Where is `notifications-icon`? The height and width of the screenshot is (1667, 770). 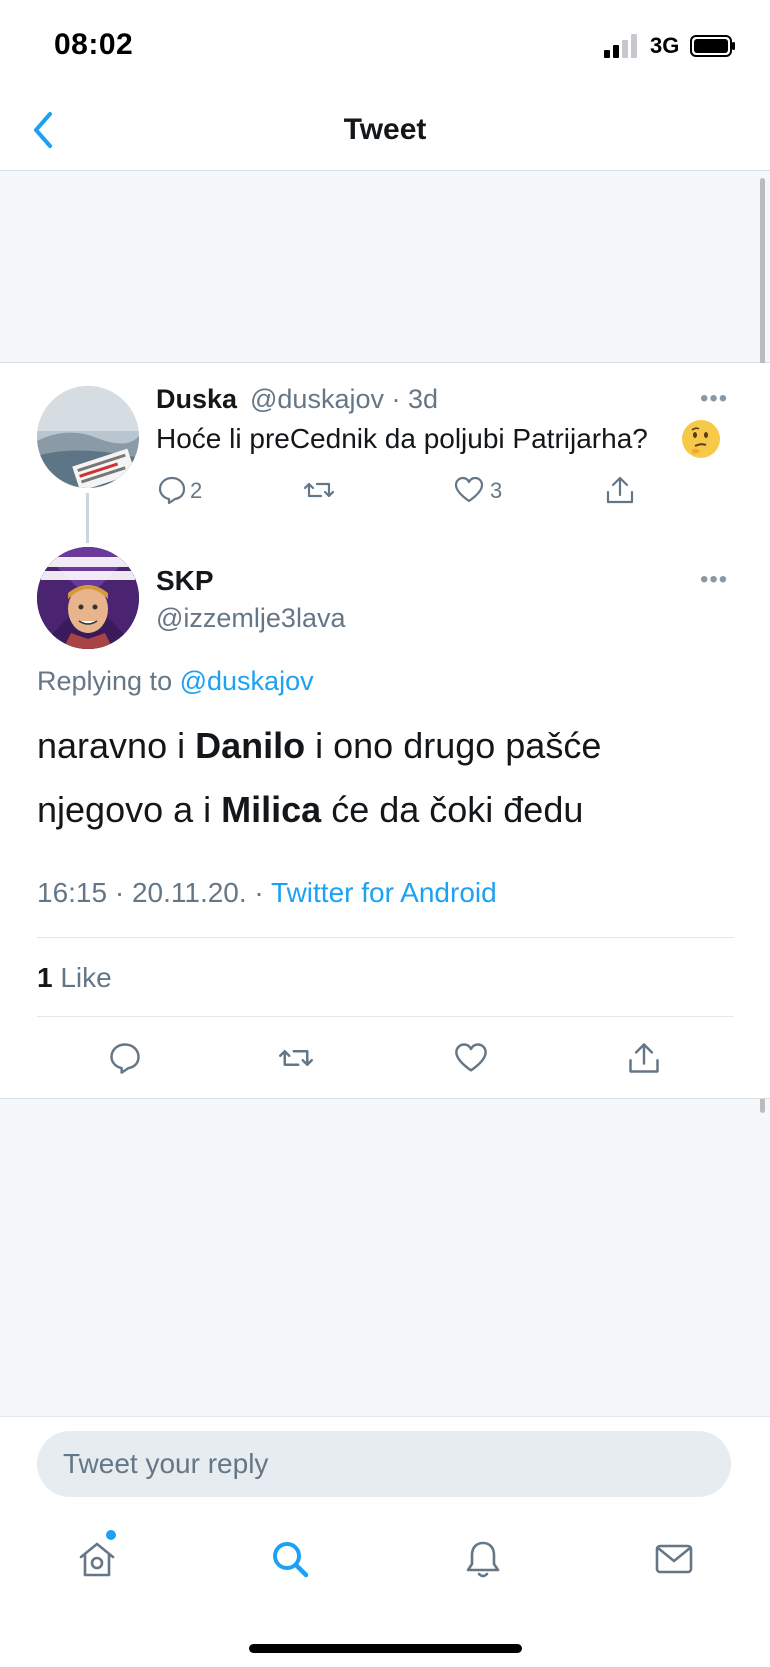 notifications-icon is located at coordinates (483, 1559).